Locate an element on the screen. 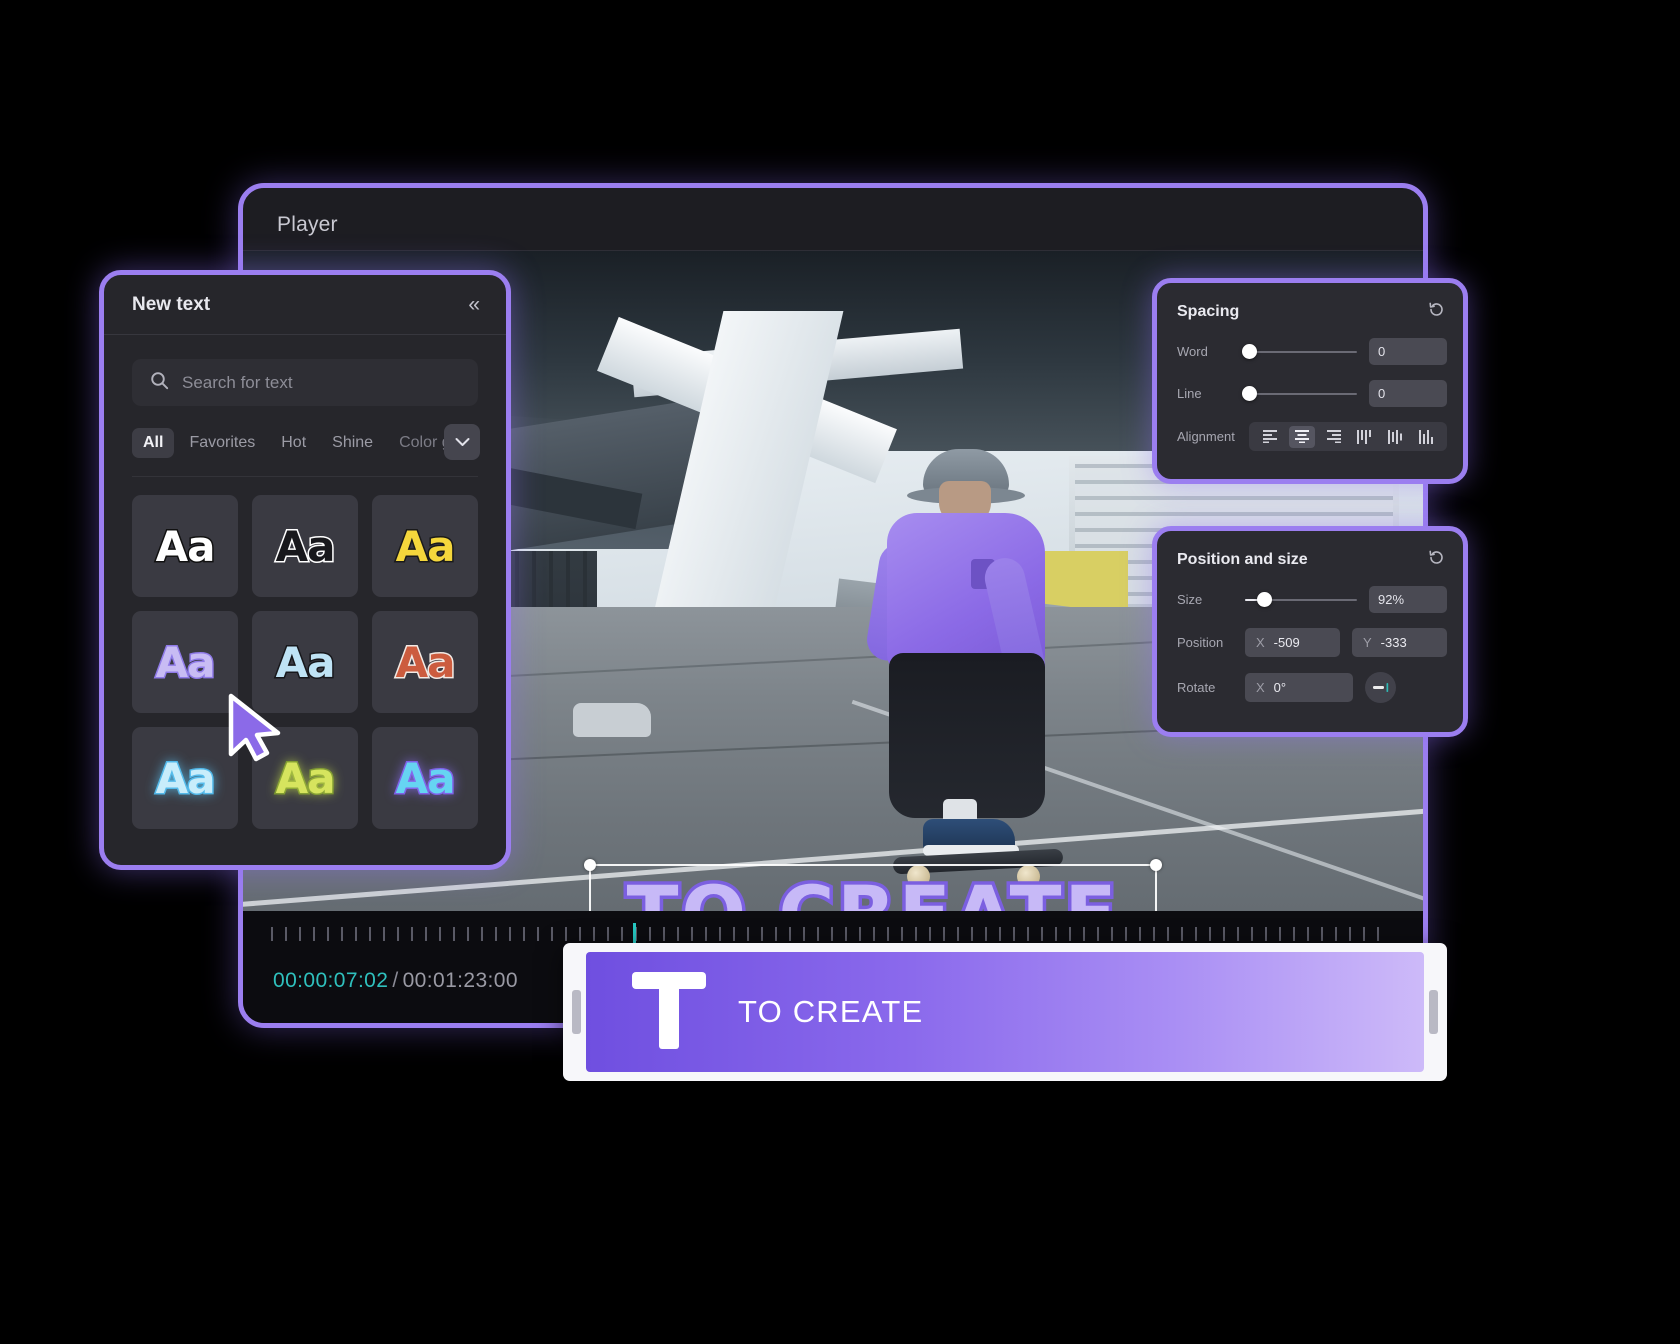 This screenshot has width=1680, height=1344. alignment-row: Alignment is located at coordinates (1310, 436).